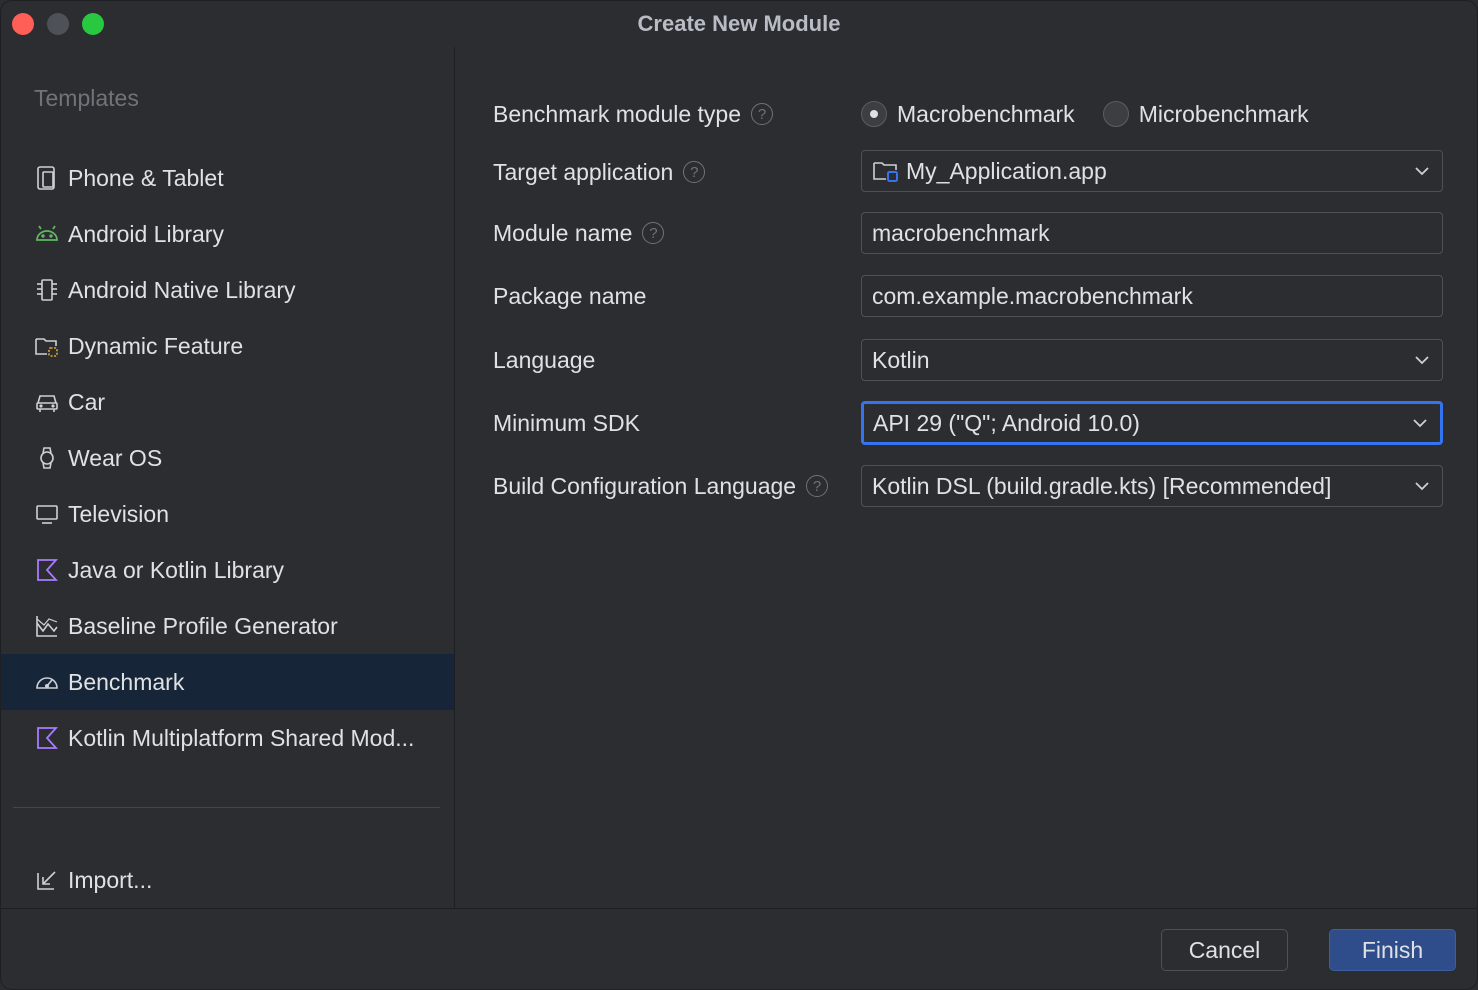  I want to click on gauge-icon, so click(47, 682).